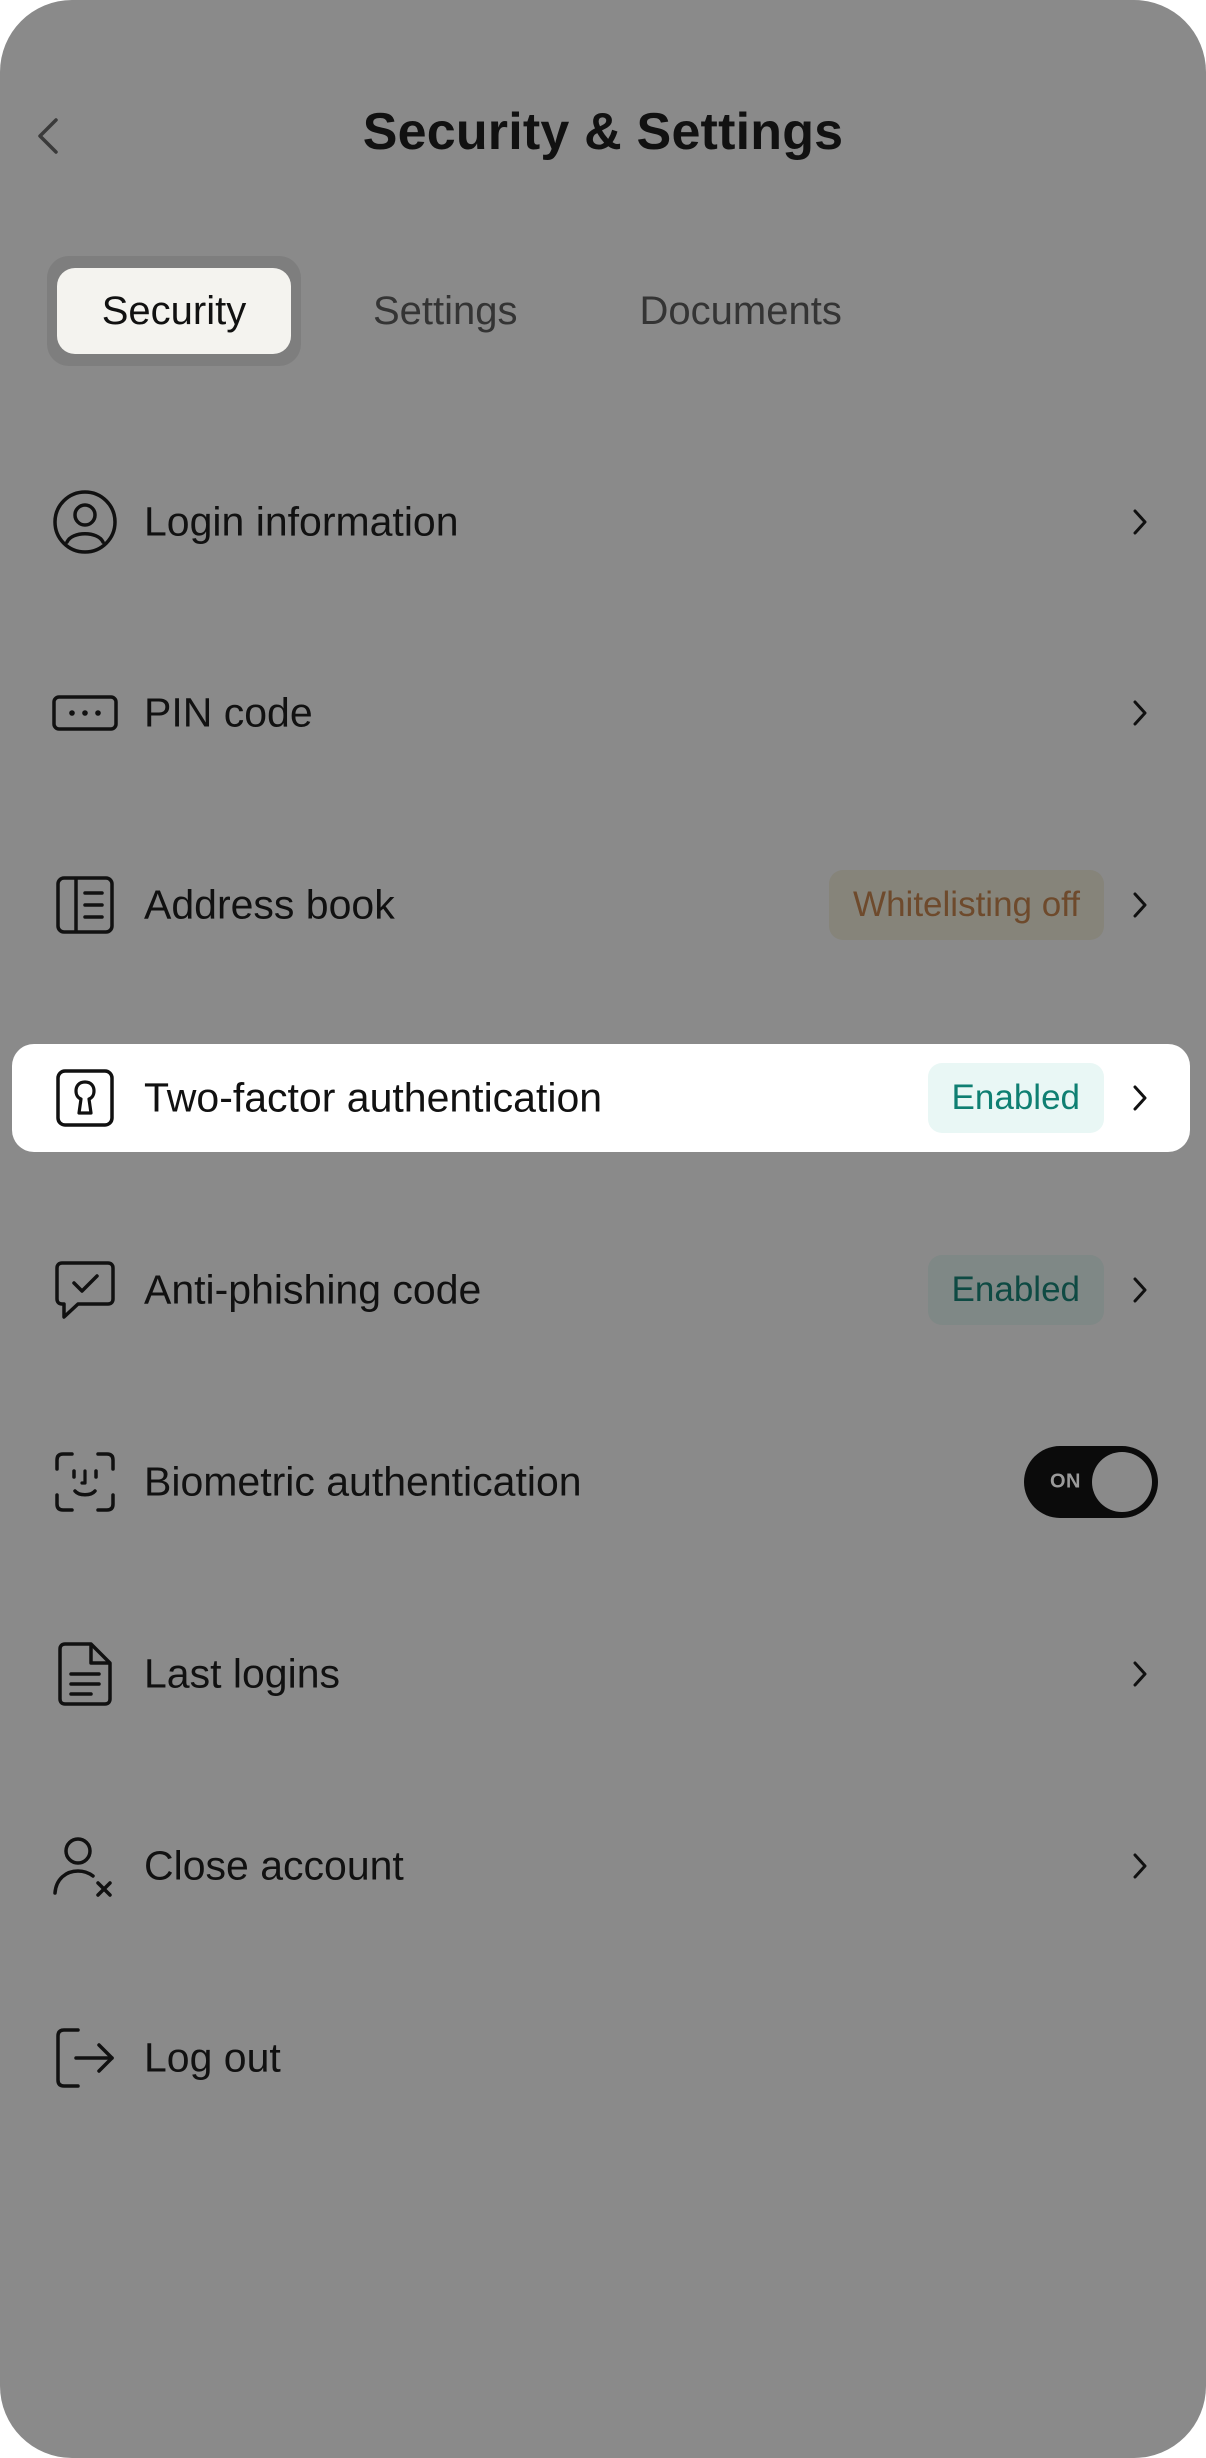  I want to click on menu-item-close-account: Close account, so click(601, 1866).